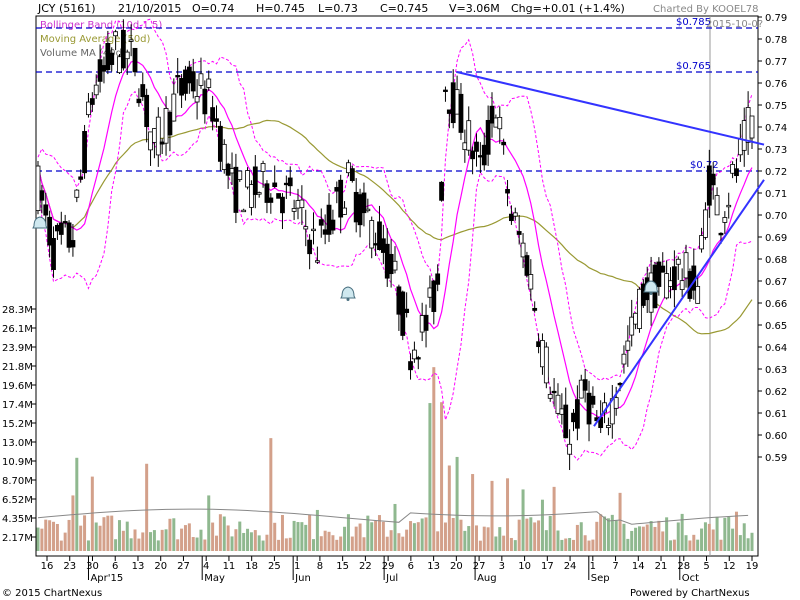 The image size is (800, 600). Describe the element at coordinates (638, 566) in the screenshot. I see `date-tick-label: 14` at that location.